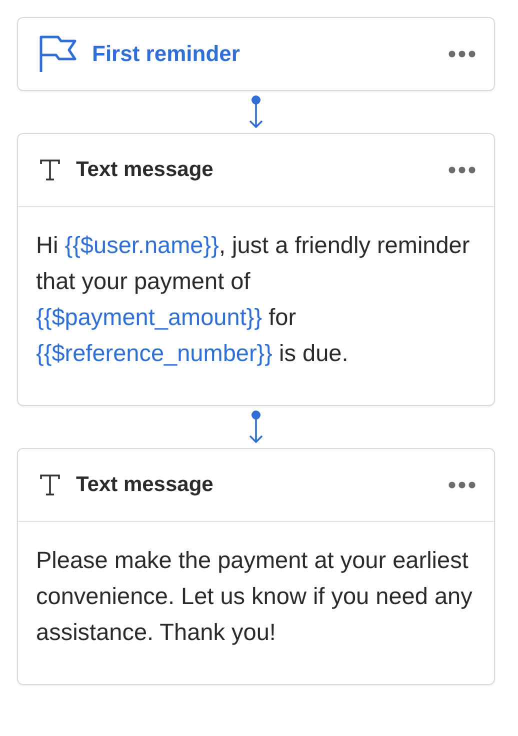 The image size is (518, 736). I want to click on flag-icon, so click(58, 54).